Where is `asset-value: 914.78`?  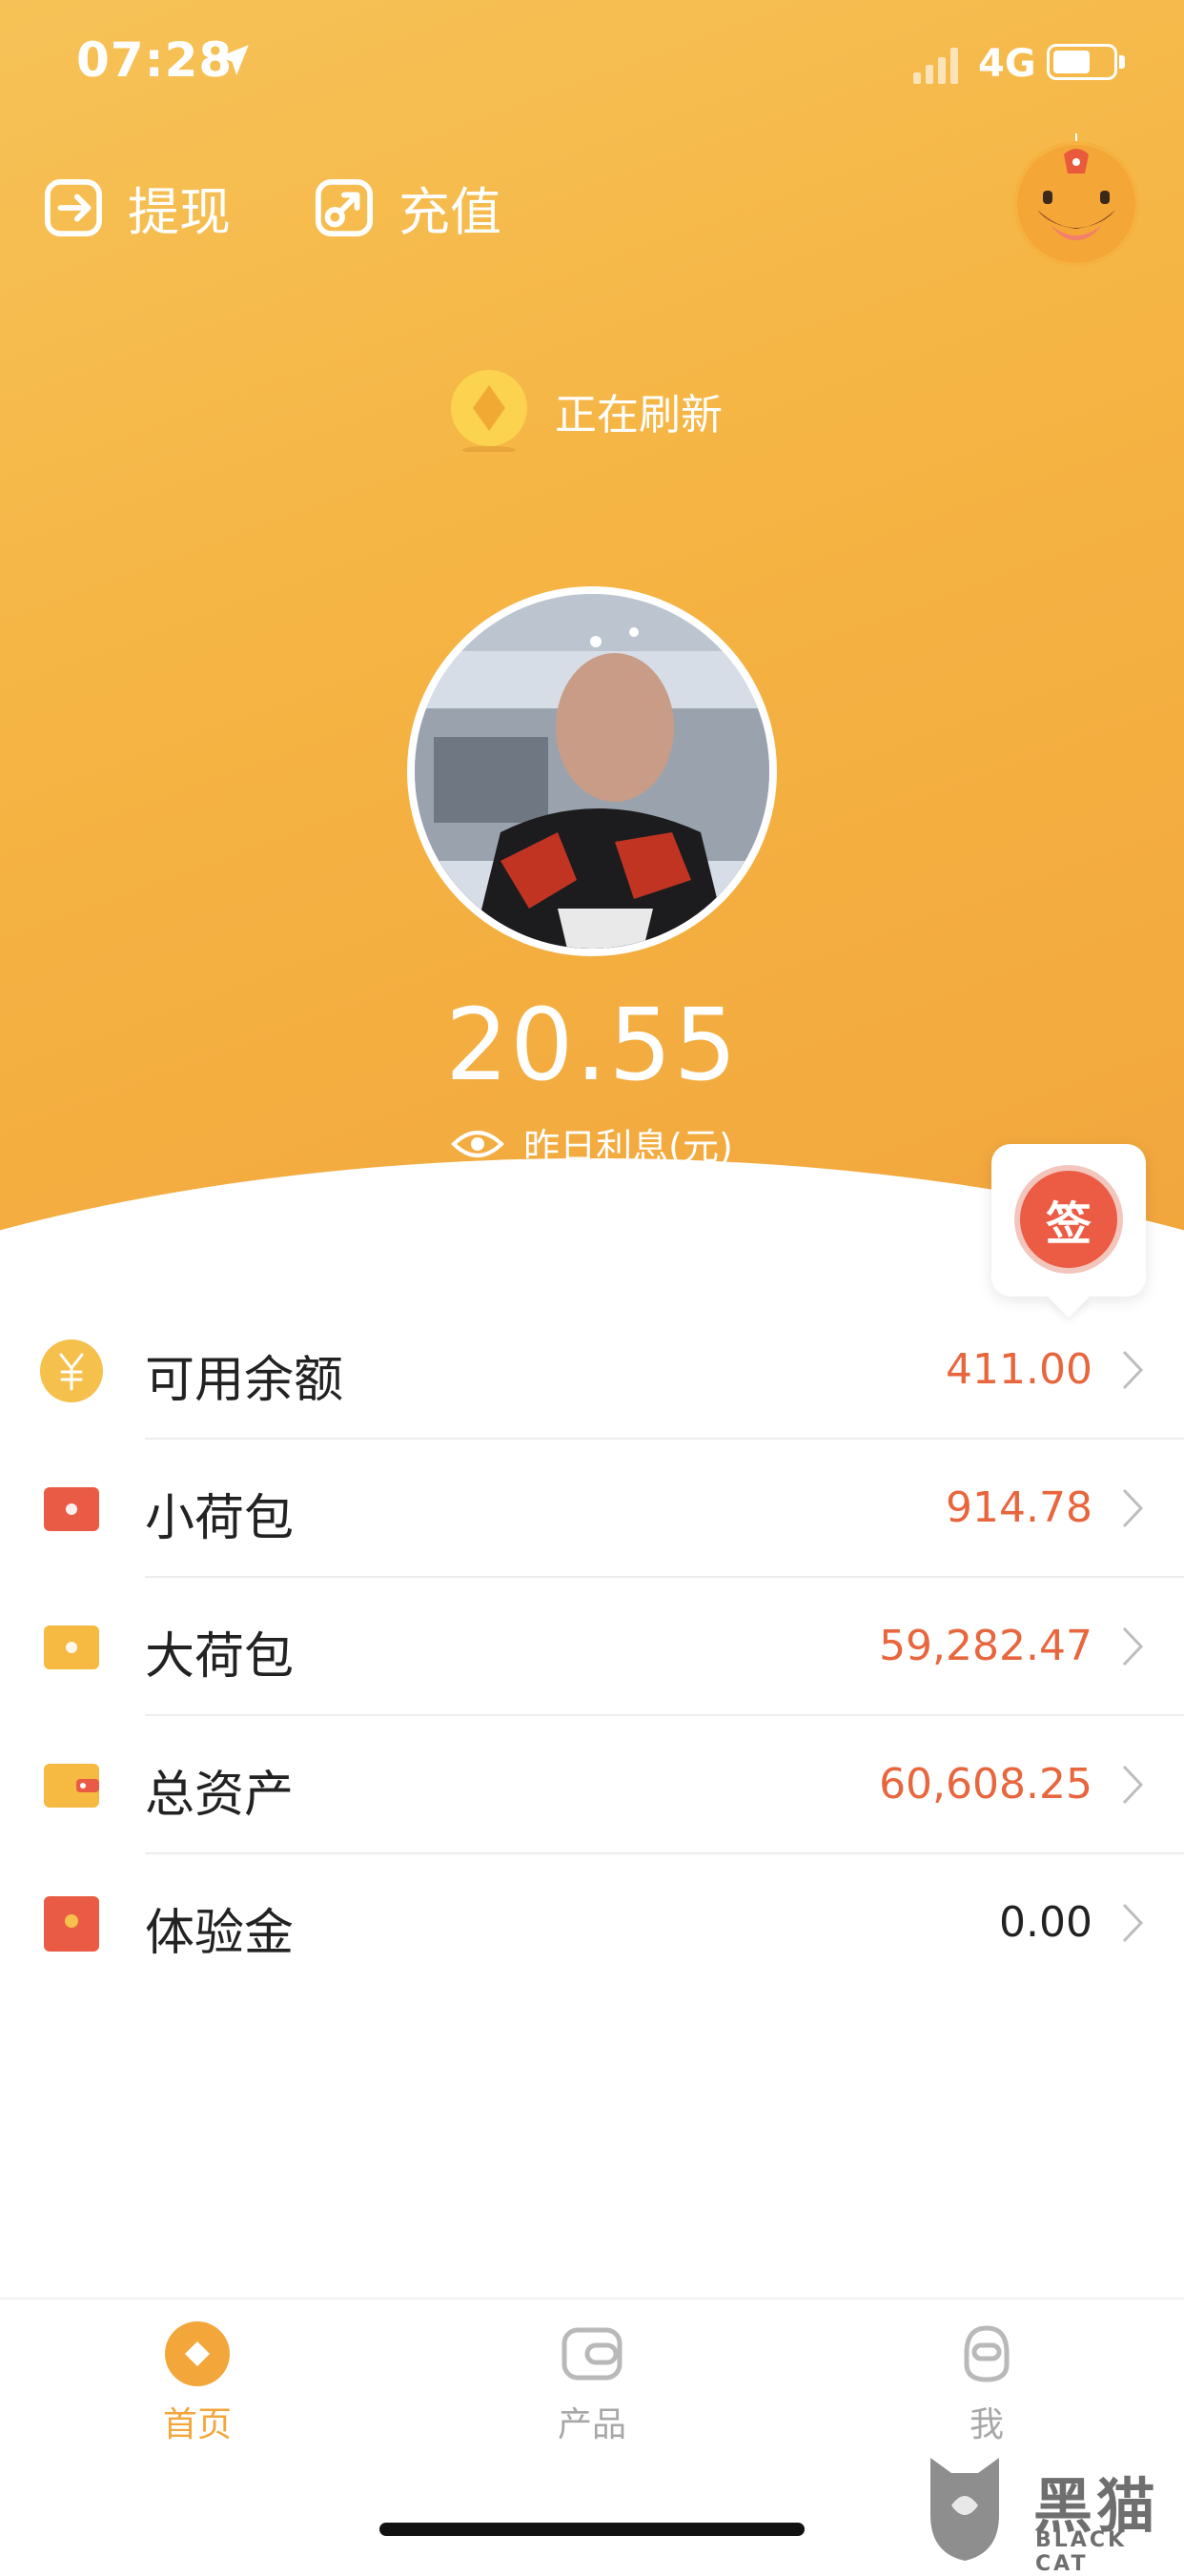
asset-value: 914.78 is located at coordinates (1019, 1508).